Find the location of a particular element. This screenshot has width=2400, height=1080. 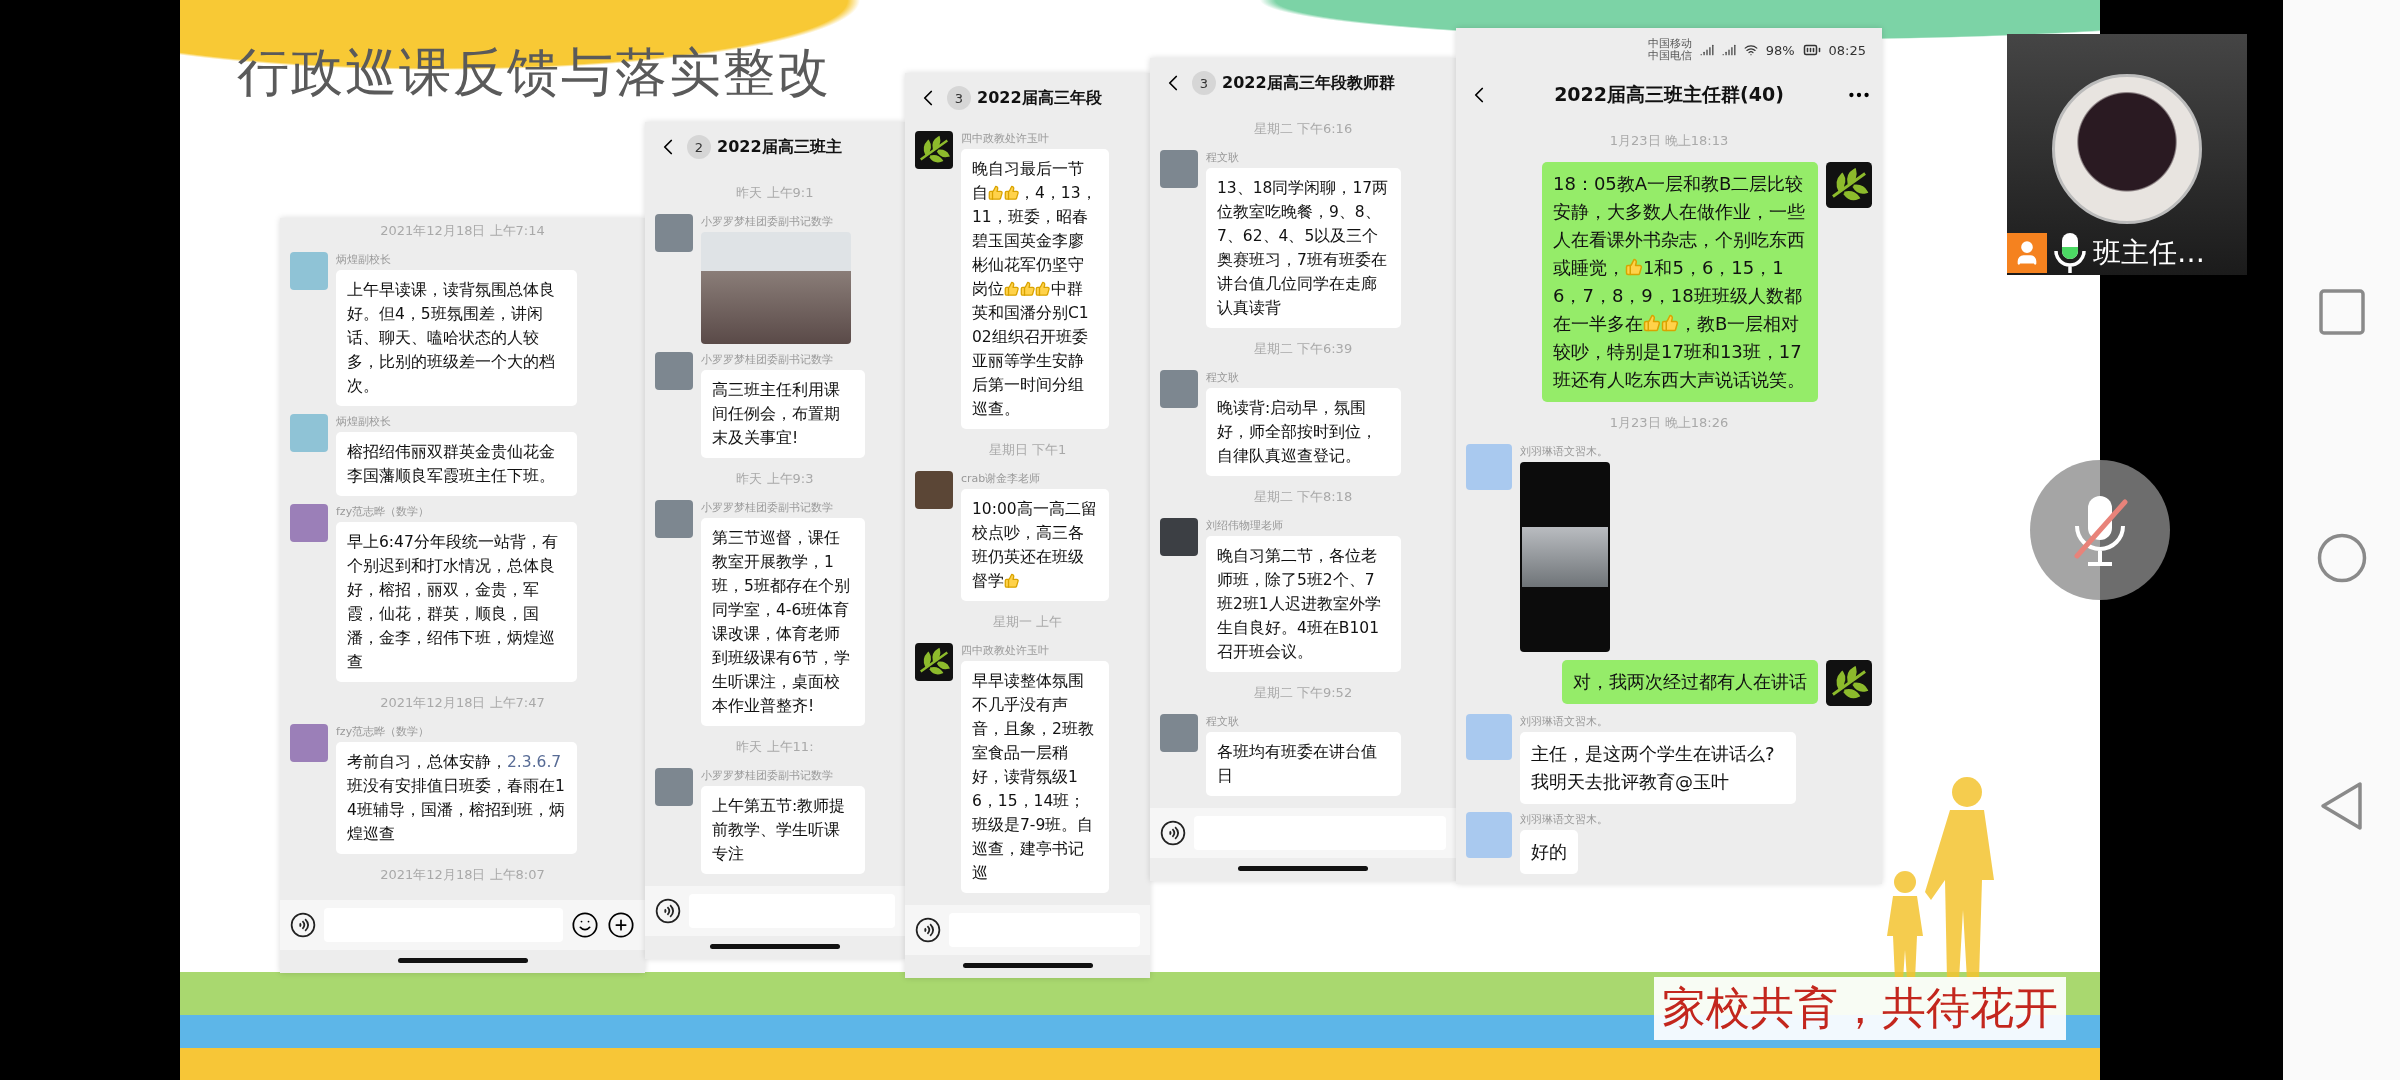

message-bubble: 主任，是这两个学生在讲话么?我明天去批评教育@玉叶 is located at coordinates (1658, 768).